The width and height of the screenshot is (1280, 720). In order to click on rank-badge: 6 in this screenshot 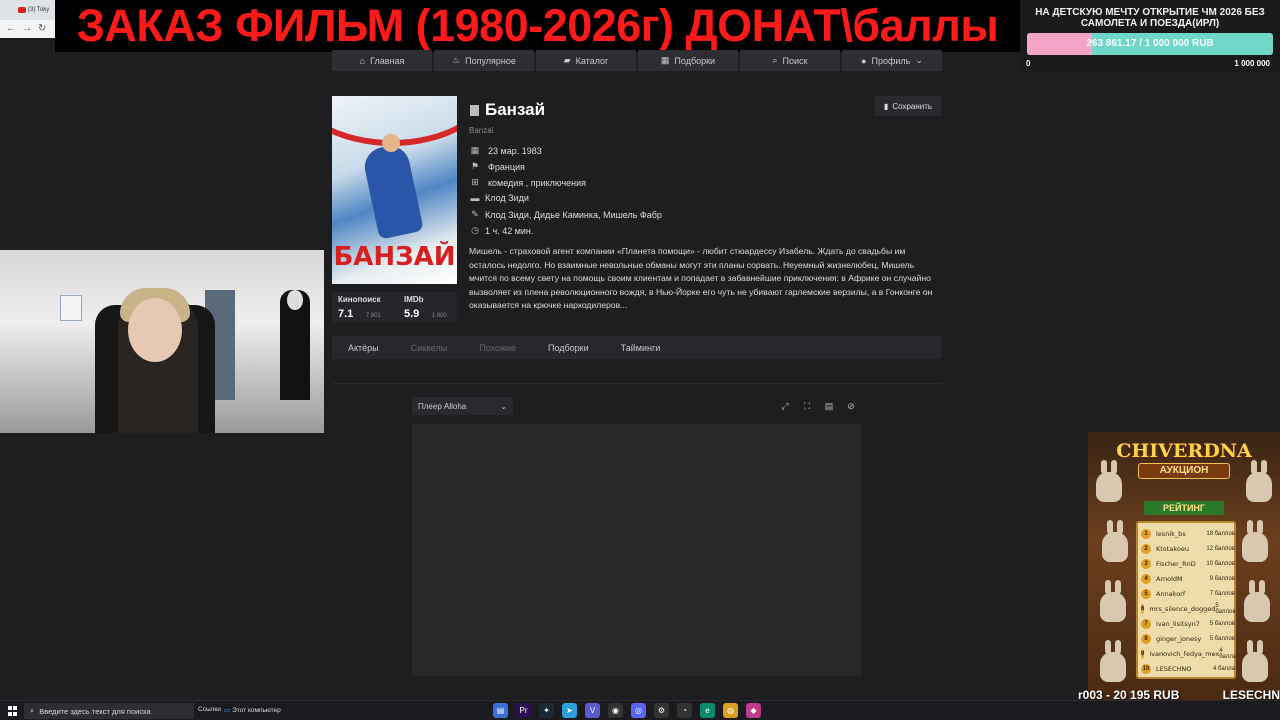, I will do `click(1143, 608)`.